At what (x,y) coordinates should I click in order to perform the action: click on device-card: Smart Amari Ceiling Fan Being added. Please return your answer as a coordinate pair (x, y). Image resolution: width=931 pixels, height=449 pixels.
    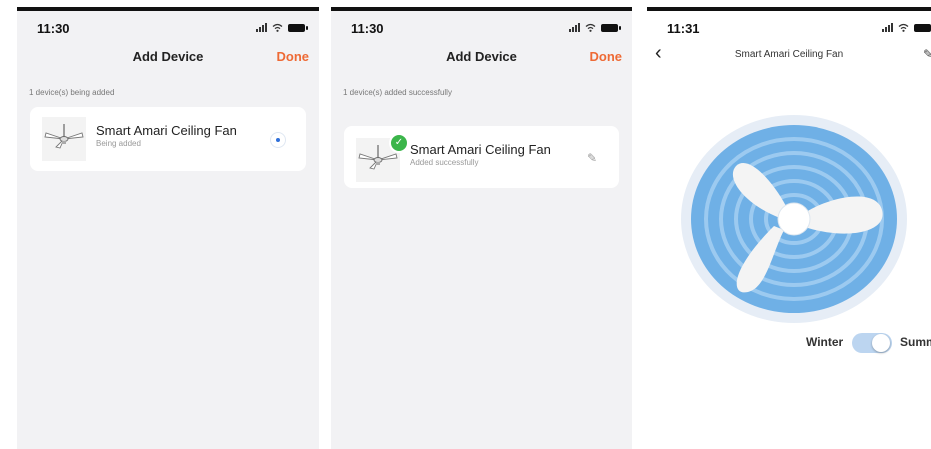
    Looking at the image, I should click on (168, 139).